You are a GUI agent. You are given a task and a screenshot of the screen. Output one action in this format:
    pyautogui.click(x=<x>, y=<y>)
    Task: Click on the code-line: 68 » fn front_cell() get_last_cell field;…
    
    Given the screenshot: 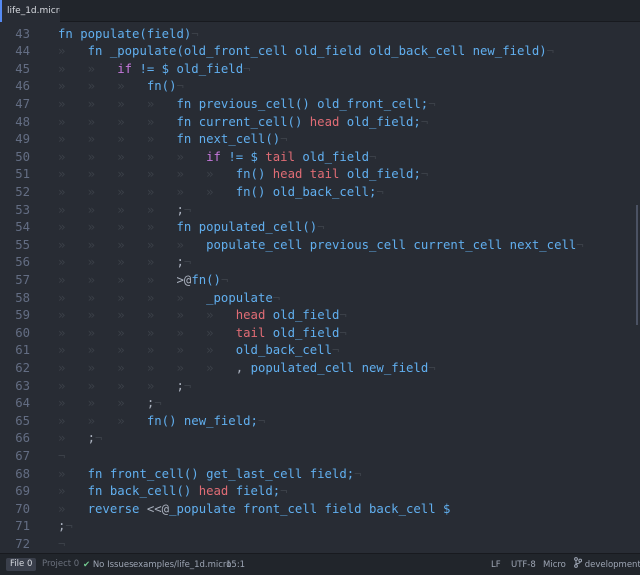 What is the action you would take?
    pyautogui.click(x=320, y=475)
    